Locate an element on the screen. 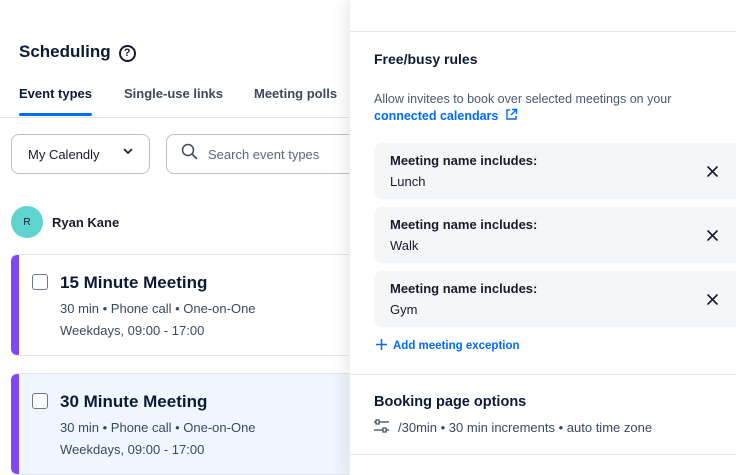 Image resolution: width=736 pixels, height=475 pixels. tab-meeting-polls: Meeting polls is located at coordinates (295, 93).